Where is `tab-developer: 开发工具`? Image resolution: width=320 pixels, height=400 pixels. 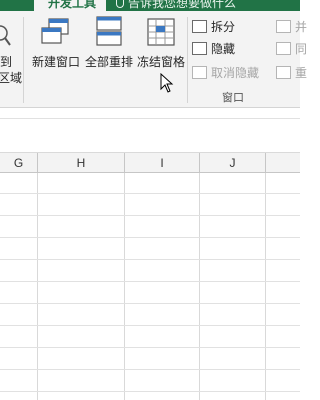
tab-developer: 开发工具 is located at coordinates (70, 5).